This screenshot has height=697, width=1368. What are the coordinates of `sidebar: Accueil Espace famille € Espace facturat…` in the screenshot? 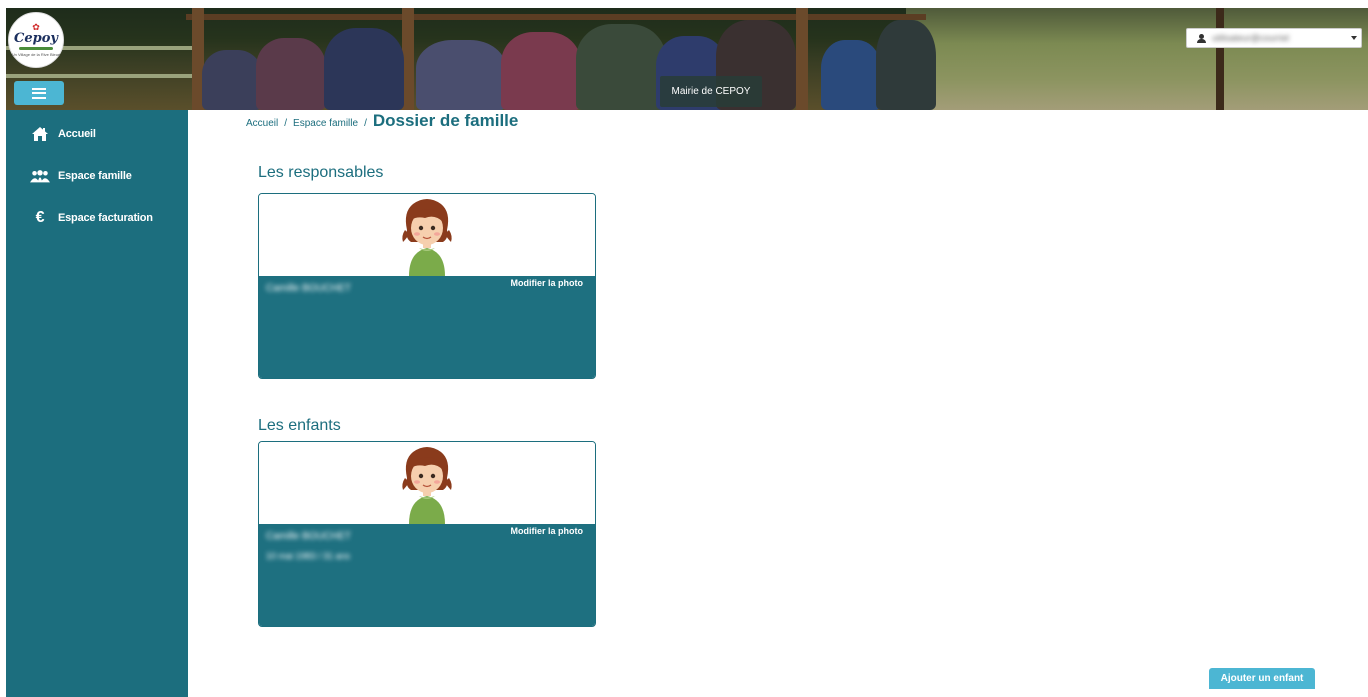 It's located at (97, 403).